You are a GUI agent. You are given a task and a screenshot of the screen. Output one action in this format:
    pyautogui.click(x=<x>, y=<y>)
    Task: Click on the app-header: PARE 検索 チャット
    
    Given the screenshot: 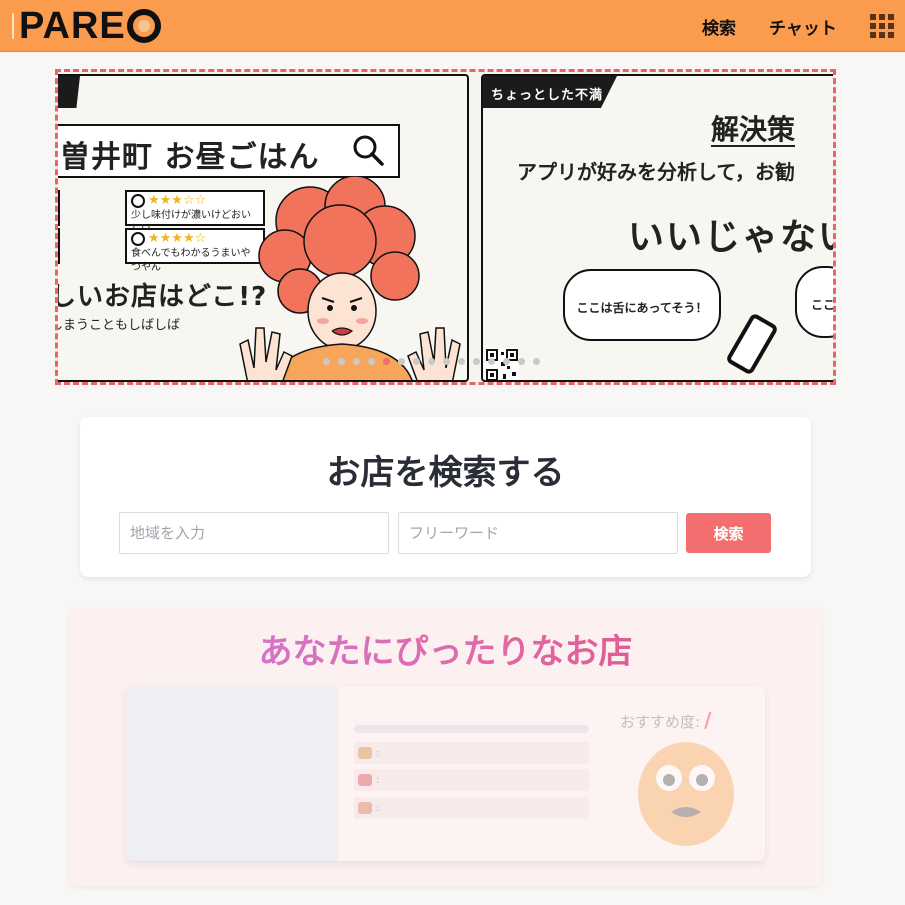 What is the action you would take?
    pyautogui.click(x=452, y=26)
    